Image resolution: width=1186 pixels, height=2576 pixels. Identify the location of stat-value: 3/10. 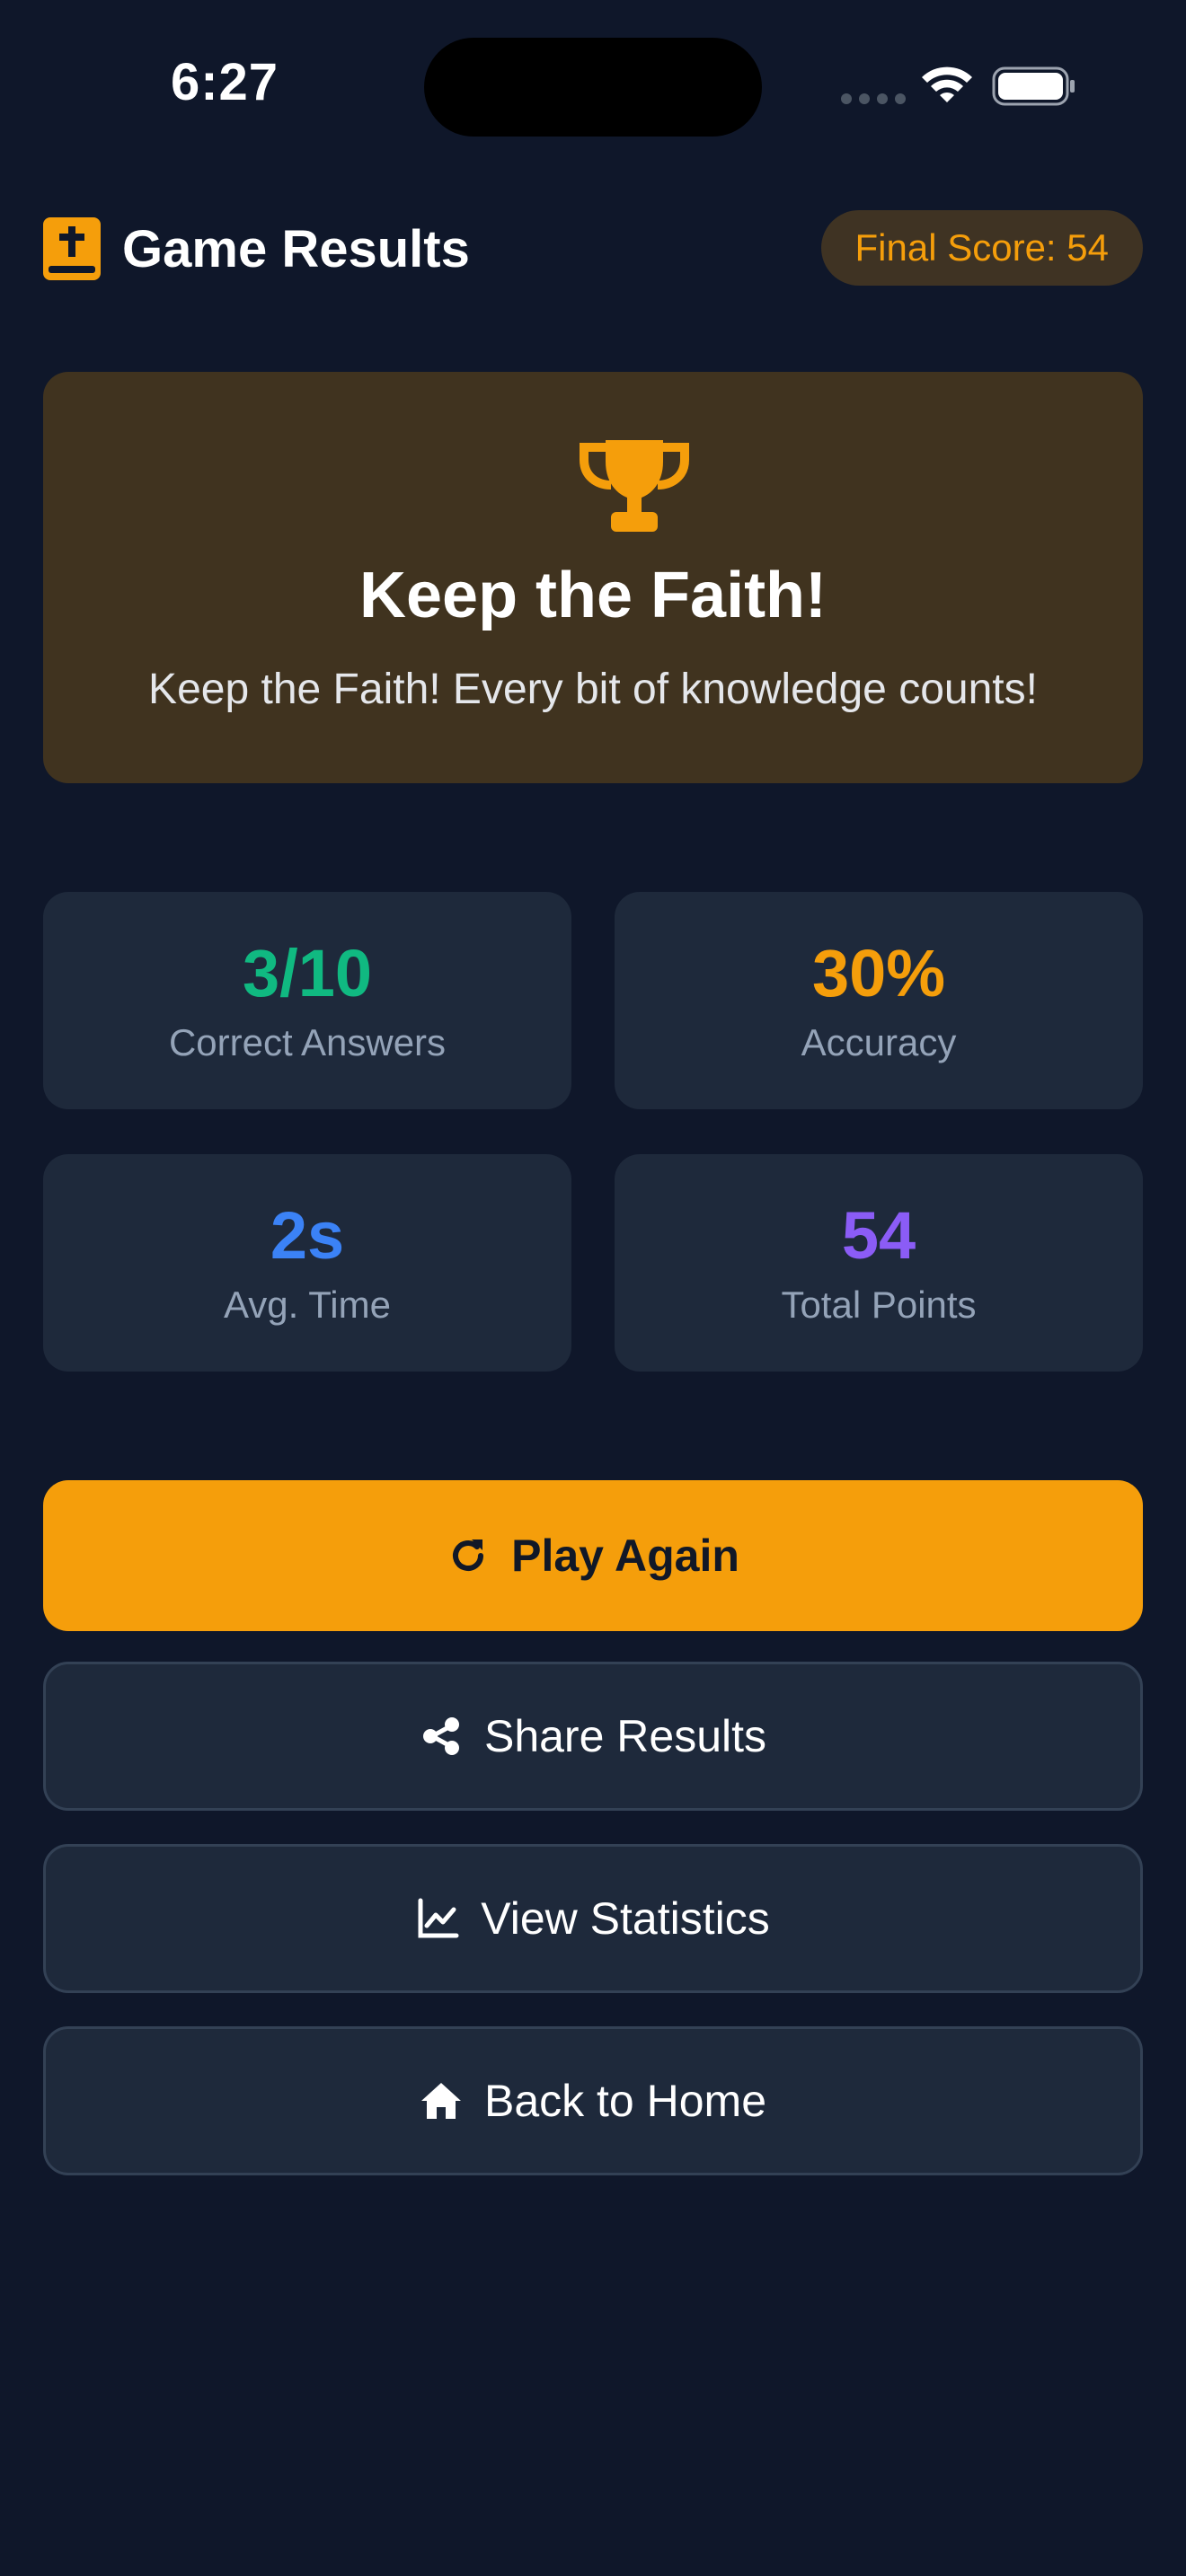
(307, 973).